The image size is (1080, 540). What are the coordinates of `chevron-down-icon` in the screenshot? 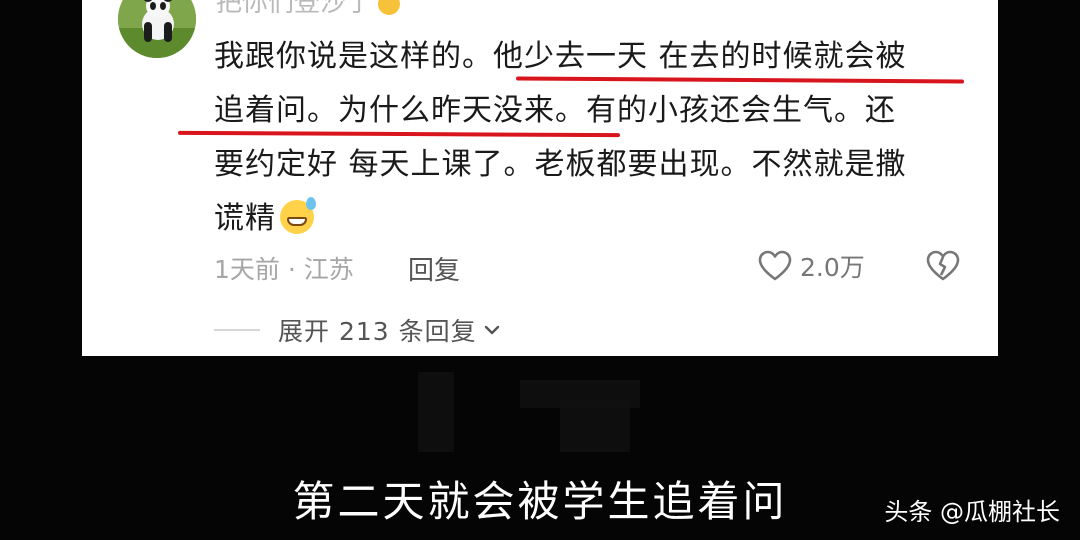 It's located at (491, 330).